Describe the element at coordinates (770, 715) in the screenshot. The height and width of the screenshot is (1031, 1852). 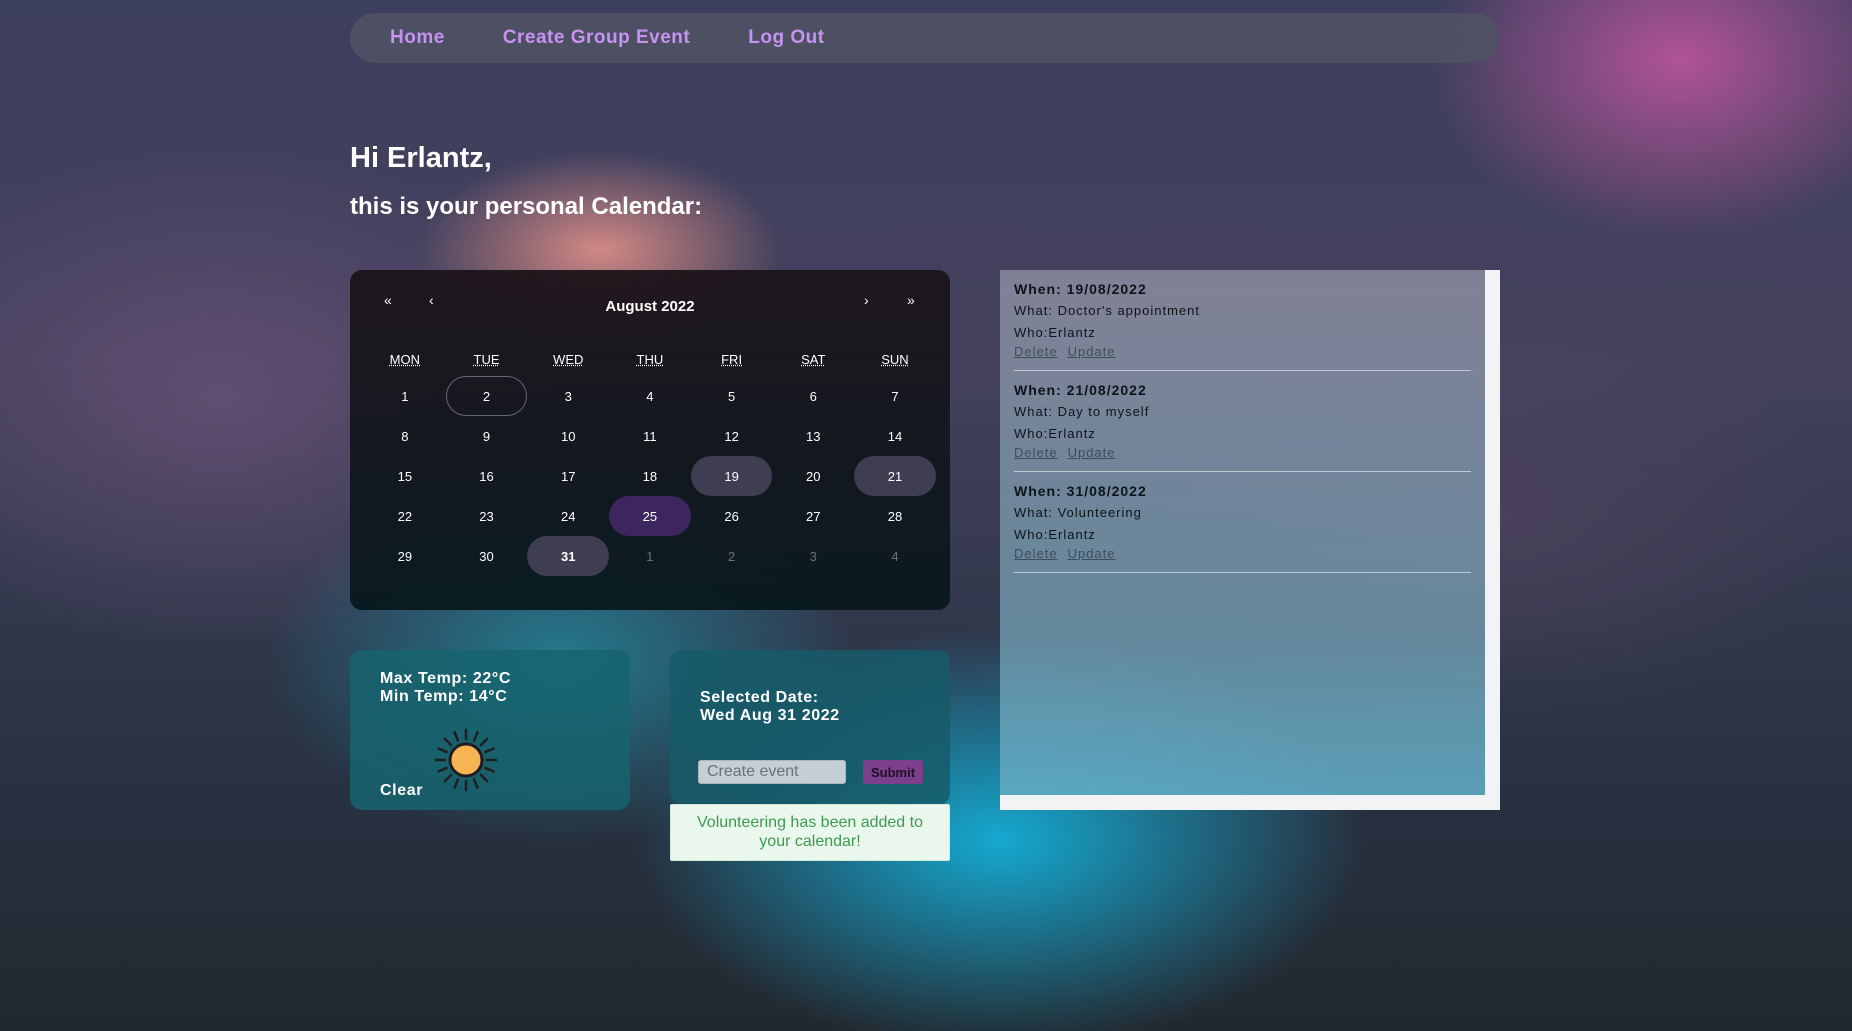
I see `selected-date-value: Wed Aug 31 2022` at that location.